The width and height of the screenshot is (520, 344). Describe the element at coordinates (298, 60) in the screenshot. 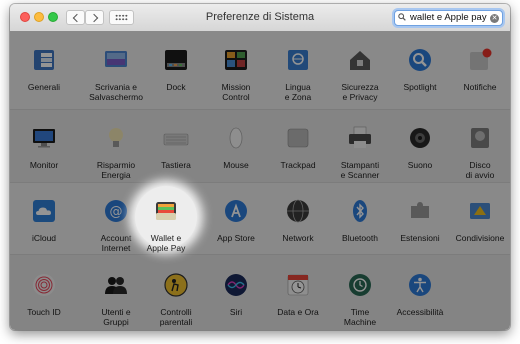

I see `language-flag-icon` at that location.